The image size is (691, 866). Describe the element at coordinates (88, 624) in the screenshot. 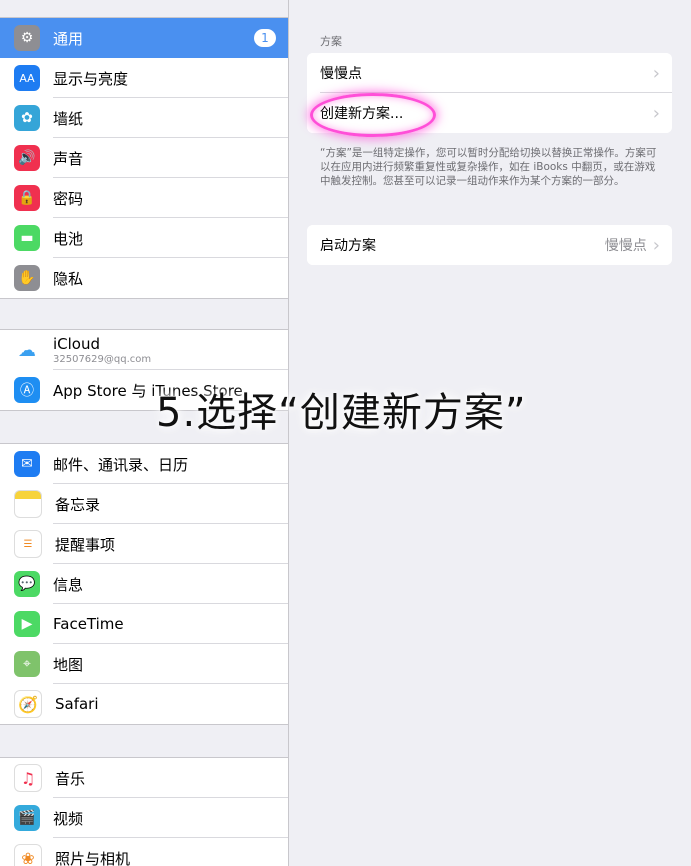

I see `sidebar-item-label: FaceTime` at that location.